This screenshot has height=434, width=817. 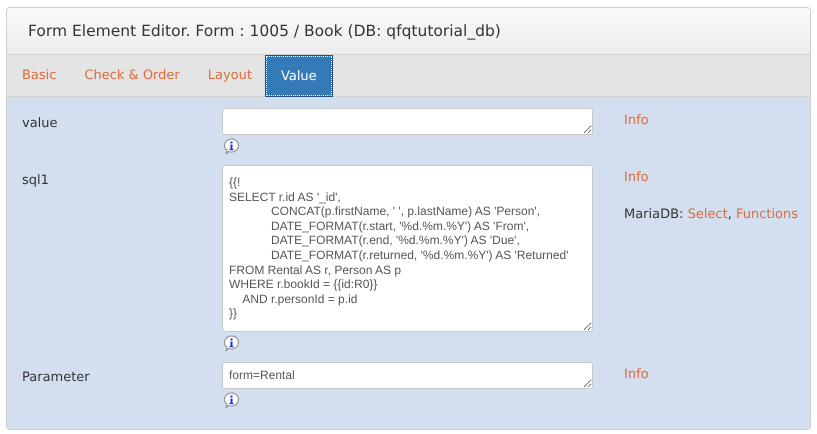 What do you see at coordinates (708, 214) in the screenshot?
I see `docs-link: Select` at bounding box center [708, 214].